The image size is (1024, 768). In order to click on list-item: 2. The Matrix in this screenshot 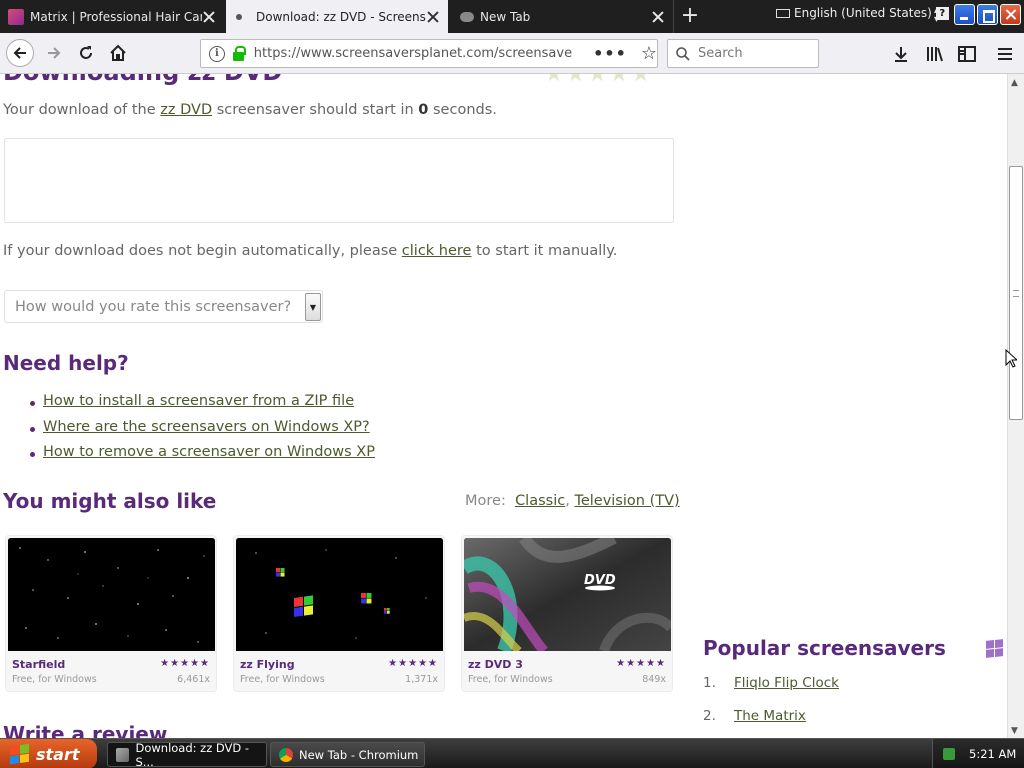, I will do `click(771, 723)`.